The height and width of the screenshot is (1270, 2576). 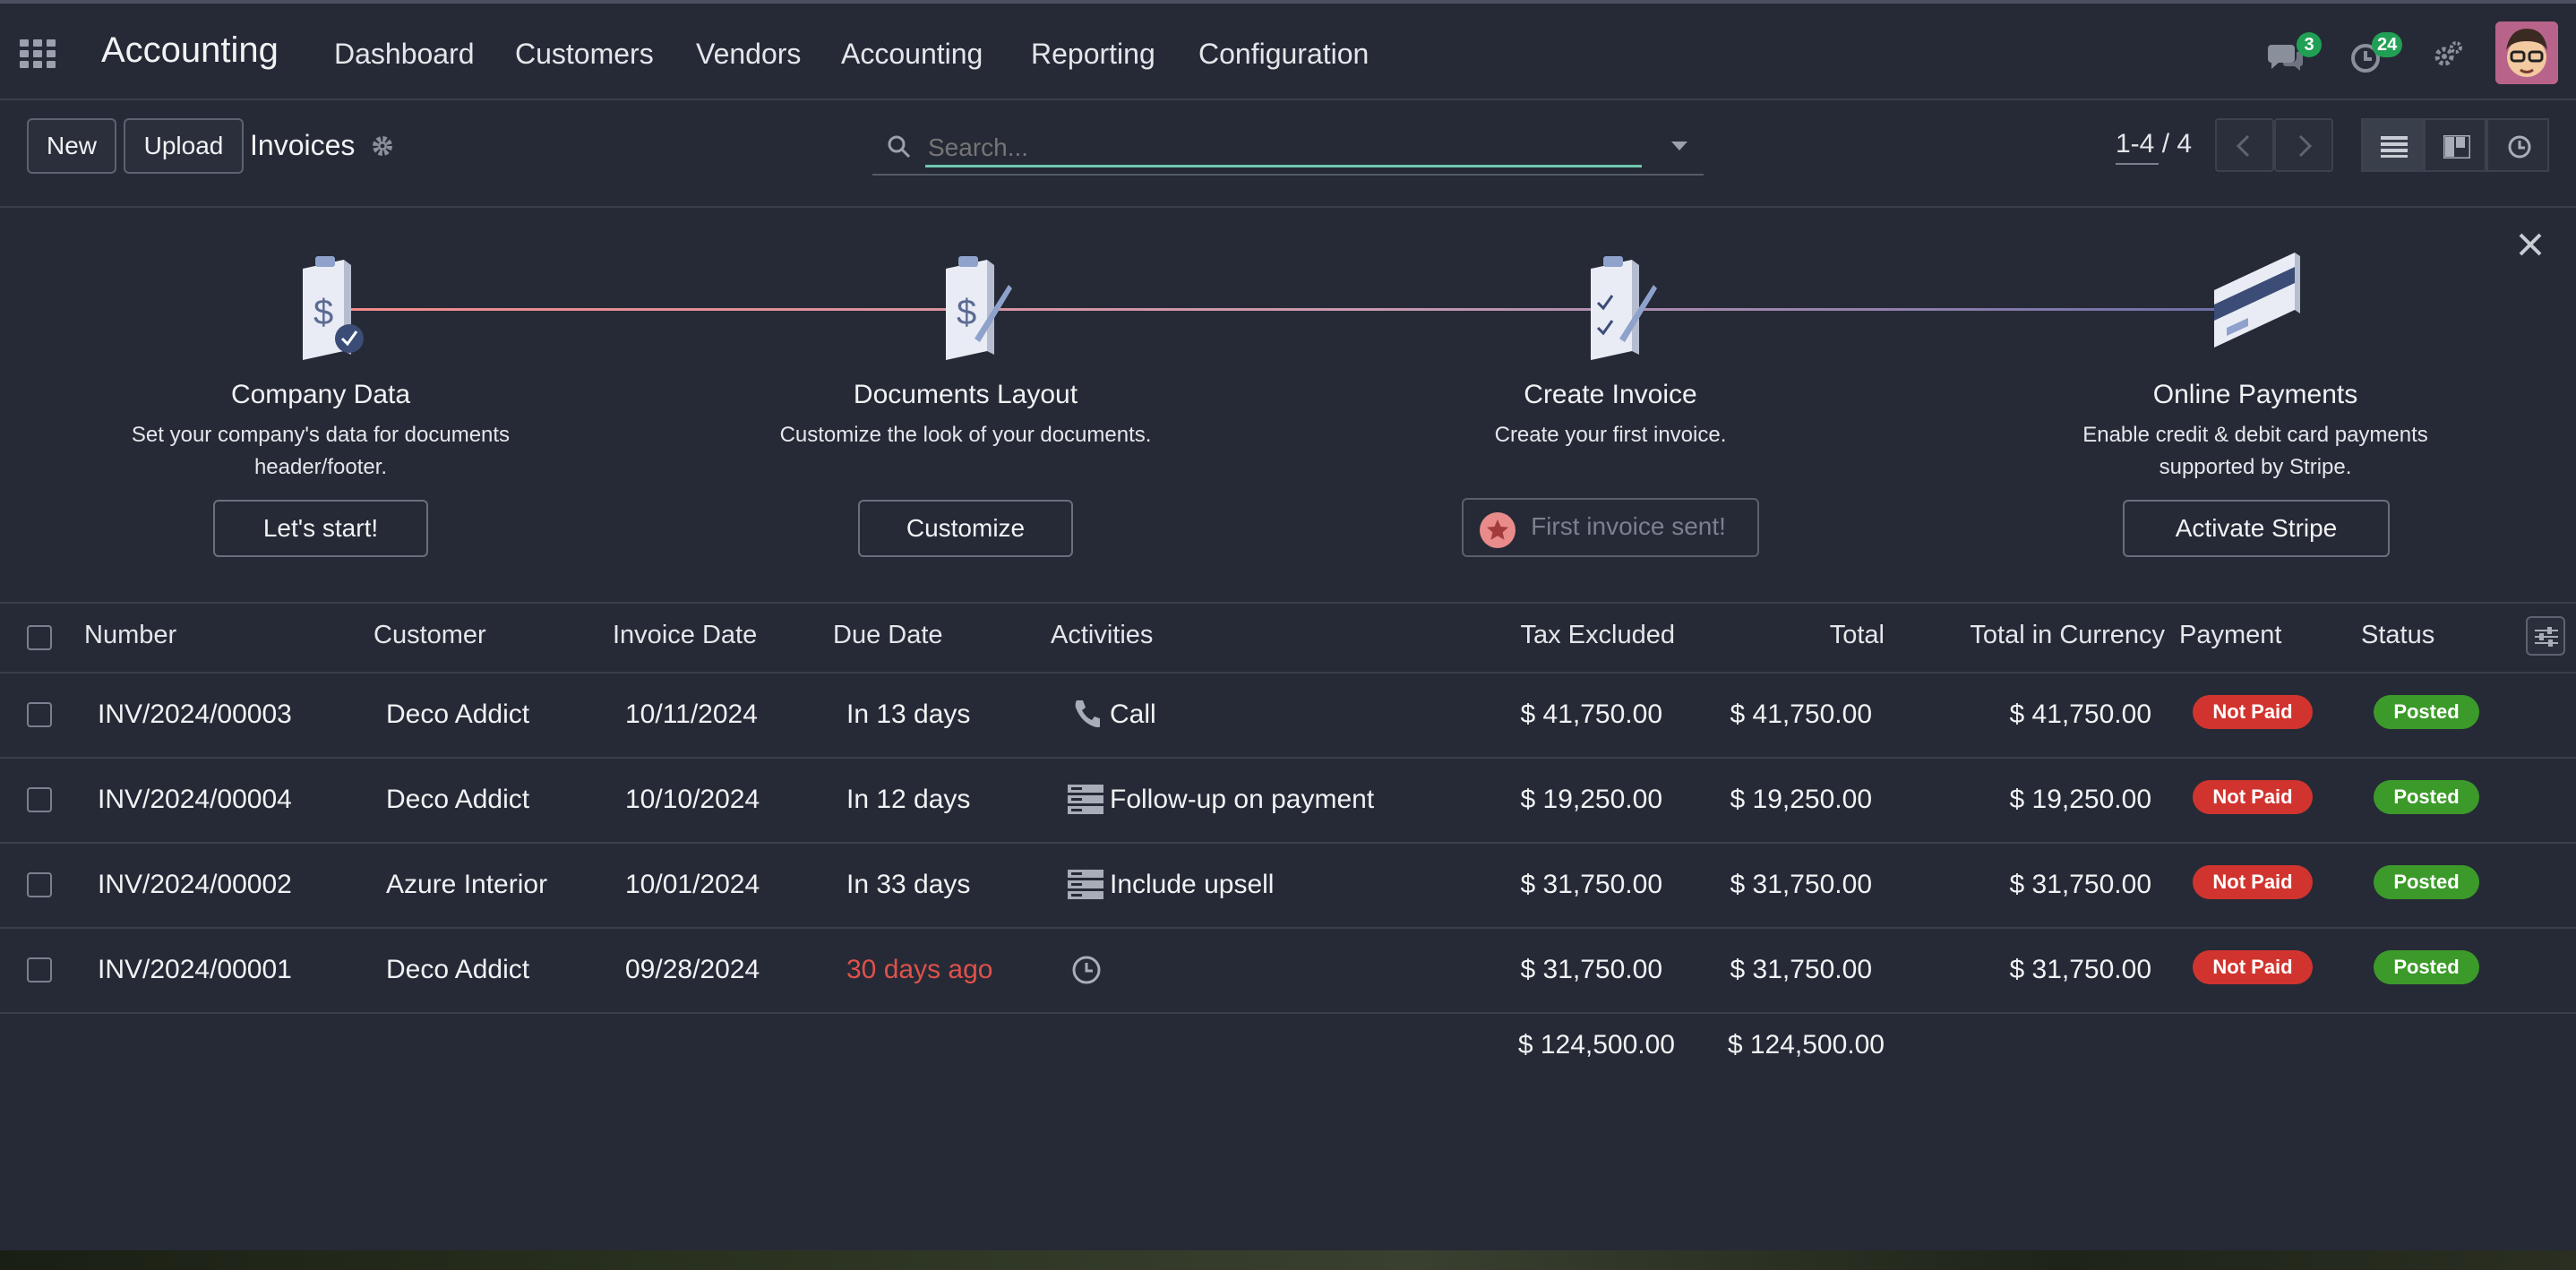 I want to click on step-desc-line: header/footer., so click(x=320, y=467).